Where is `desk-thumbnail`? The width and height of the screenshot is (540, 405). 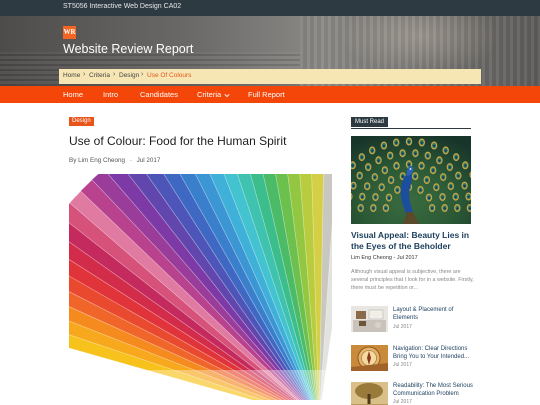
desk-thumbnail is located at coordinates (369, 319).